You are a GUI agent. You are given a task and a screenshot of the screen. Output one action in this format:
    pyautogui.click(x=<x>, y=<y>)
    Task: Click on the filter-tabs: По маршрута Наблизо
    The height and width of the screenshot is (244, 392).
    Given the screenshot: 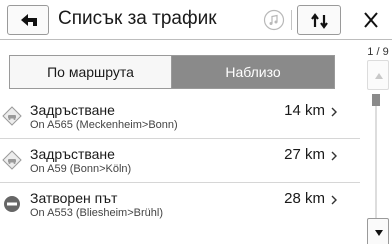 What is the action you would take?
    pyautogui.click(x=172, y=72)
    